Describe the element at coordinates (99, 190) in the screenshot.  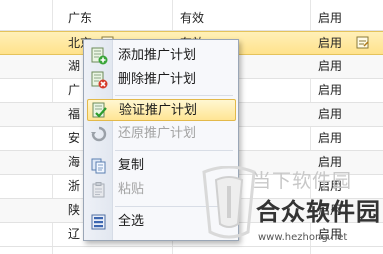
I see `paste-icon` at that location.